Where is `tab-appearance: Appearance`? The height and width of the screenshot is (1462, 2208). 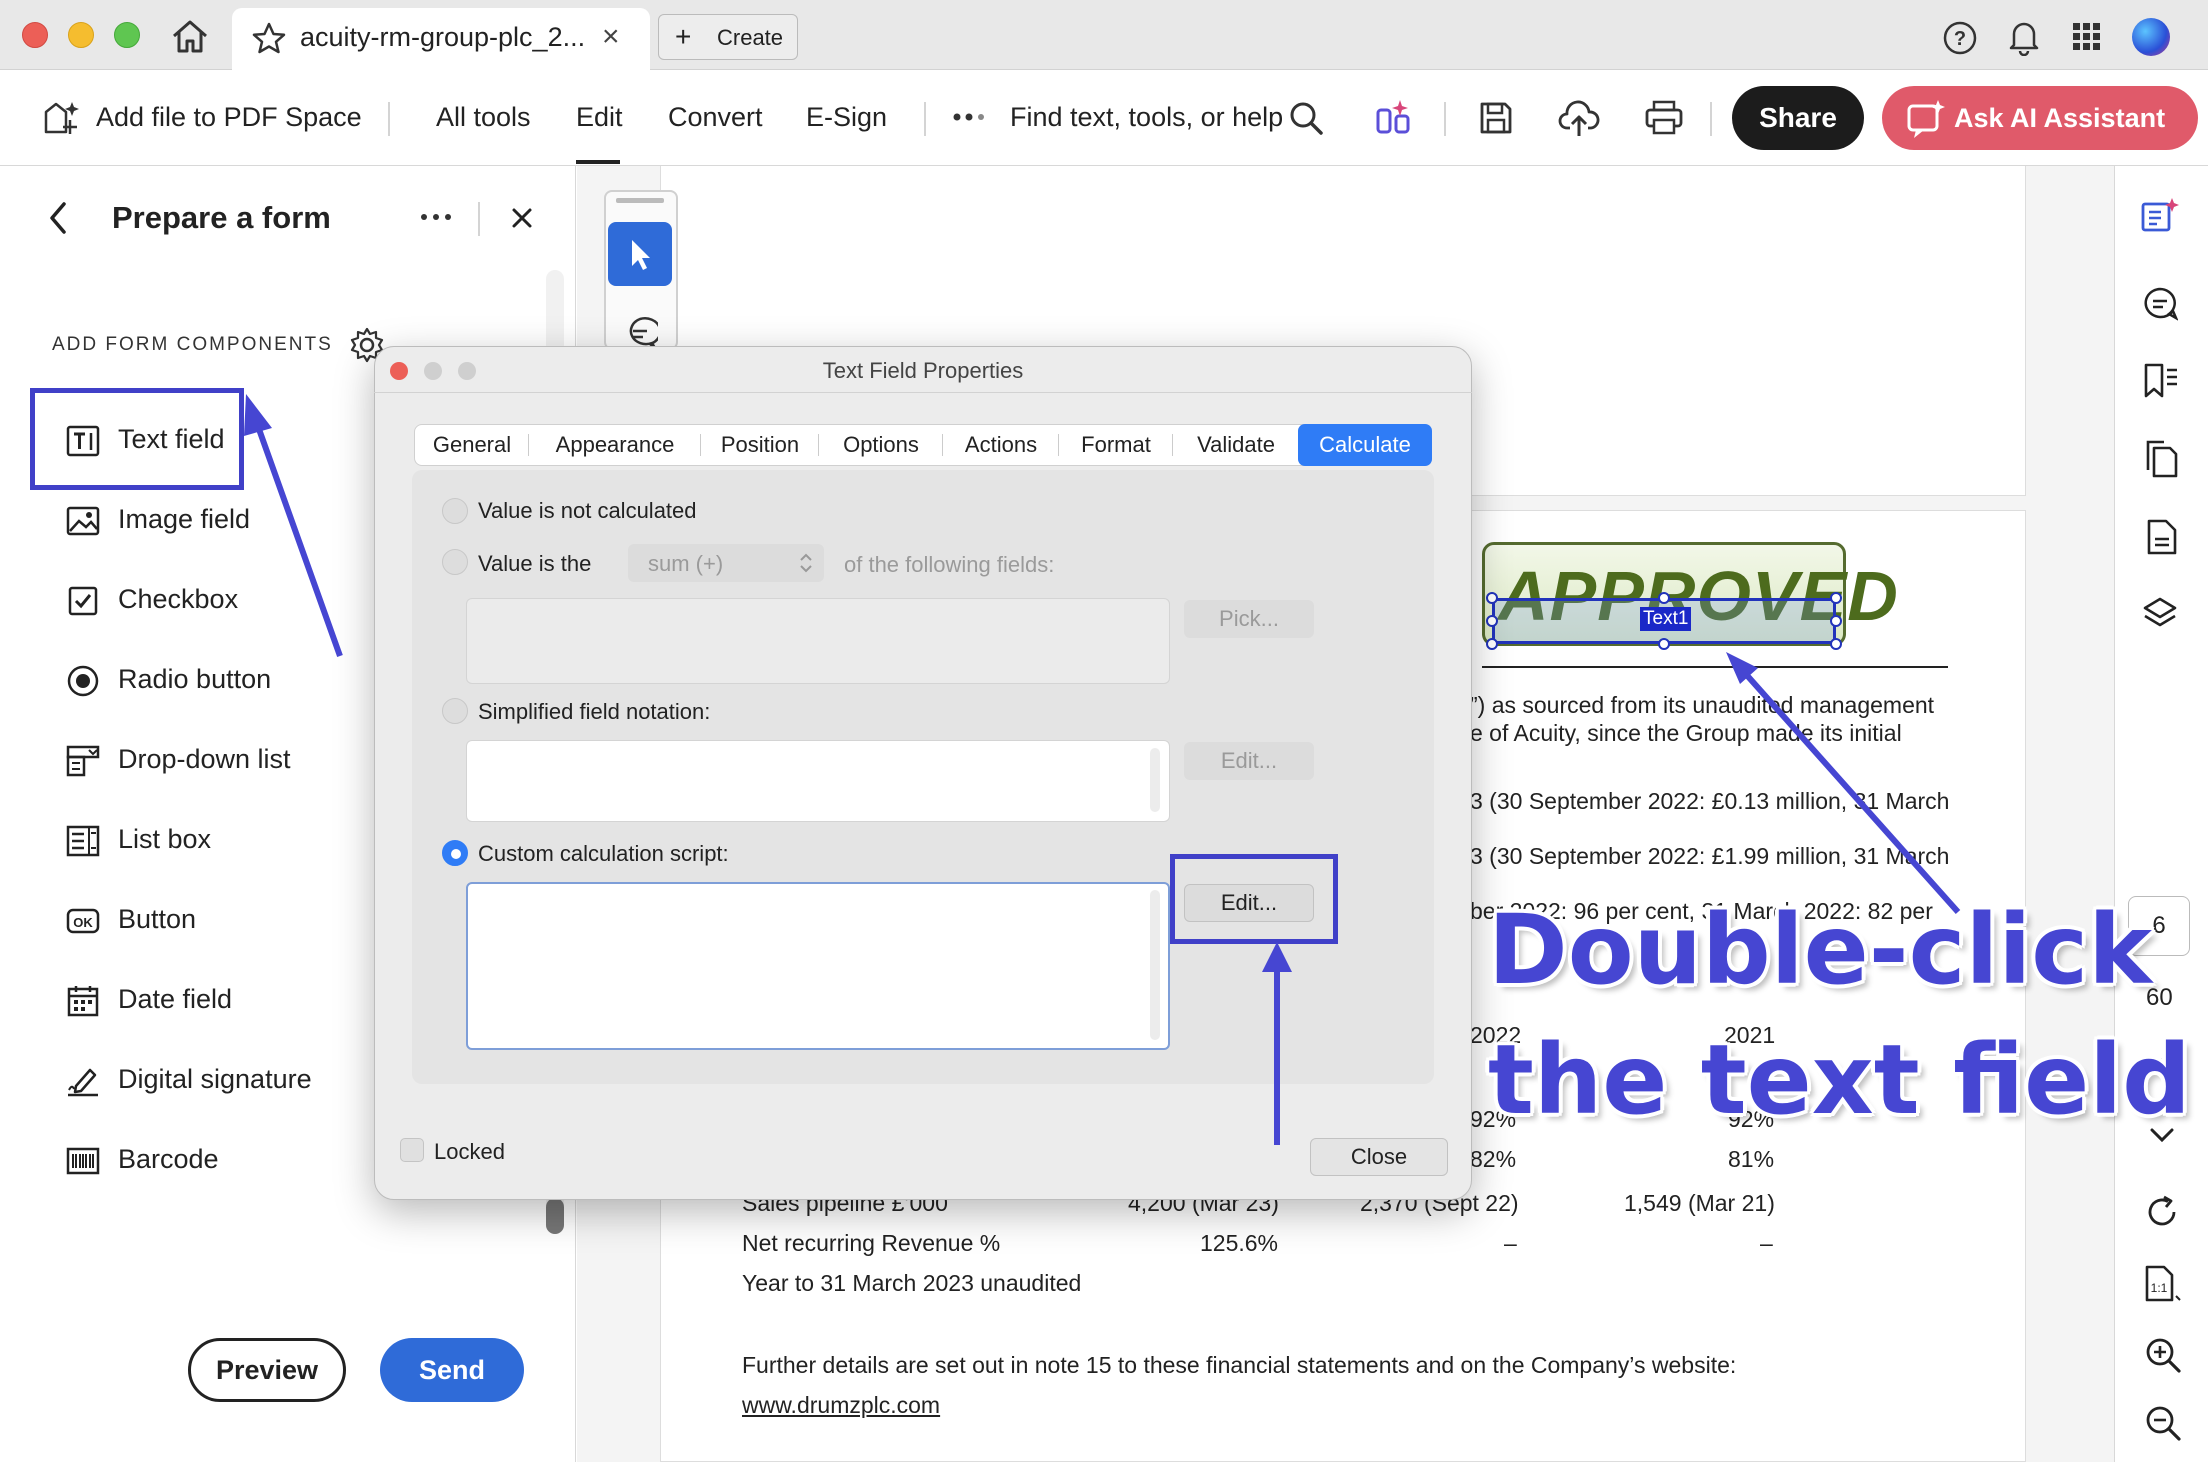
tab-appearance: Appearance is located at coordinates (615, 445).